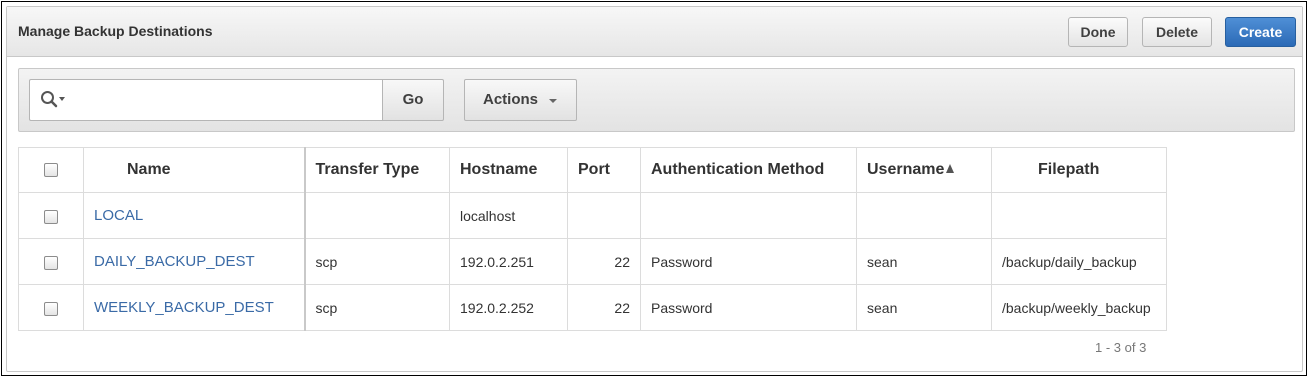  I want to click on filepath-cell: /backup/weekly_backup, so click(1079, 307).